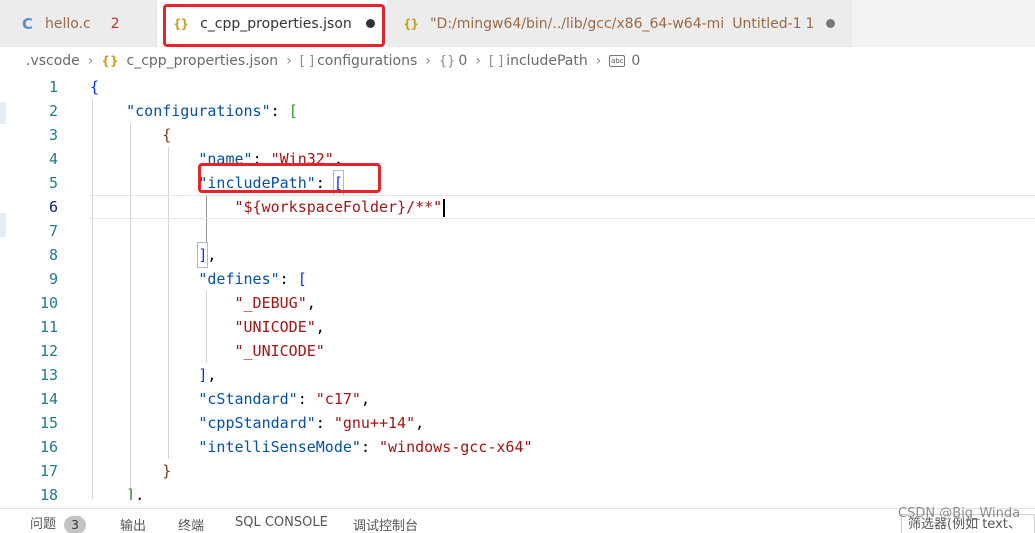  I want to click on problem-count-badge: 2, so click(115, 23).